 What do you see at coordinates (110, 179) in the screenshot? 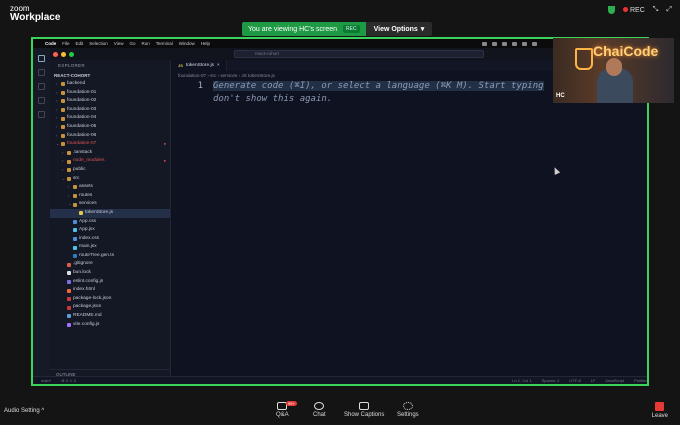
I see `tree-folder: ⌄ src` at bounding box center [110, 179].